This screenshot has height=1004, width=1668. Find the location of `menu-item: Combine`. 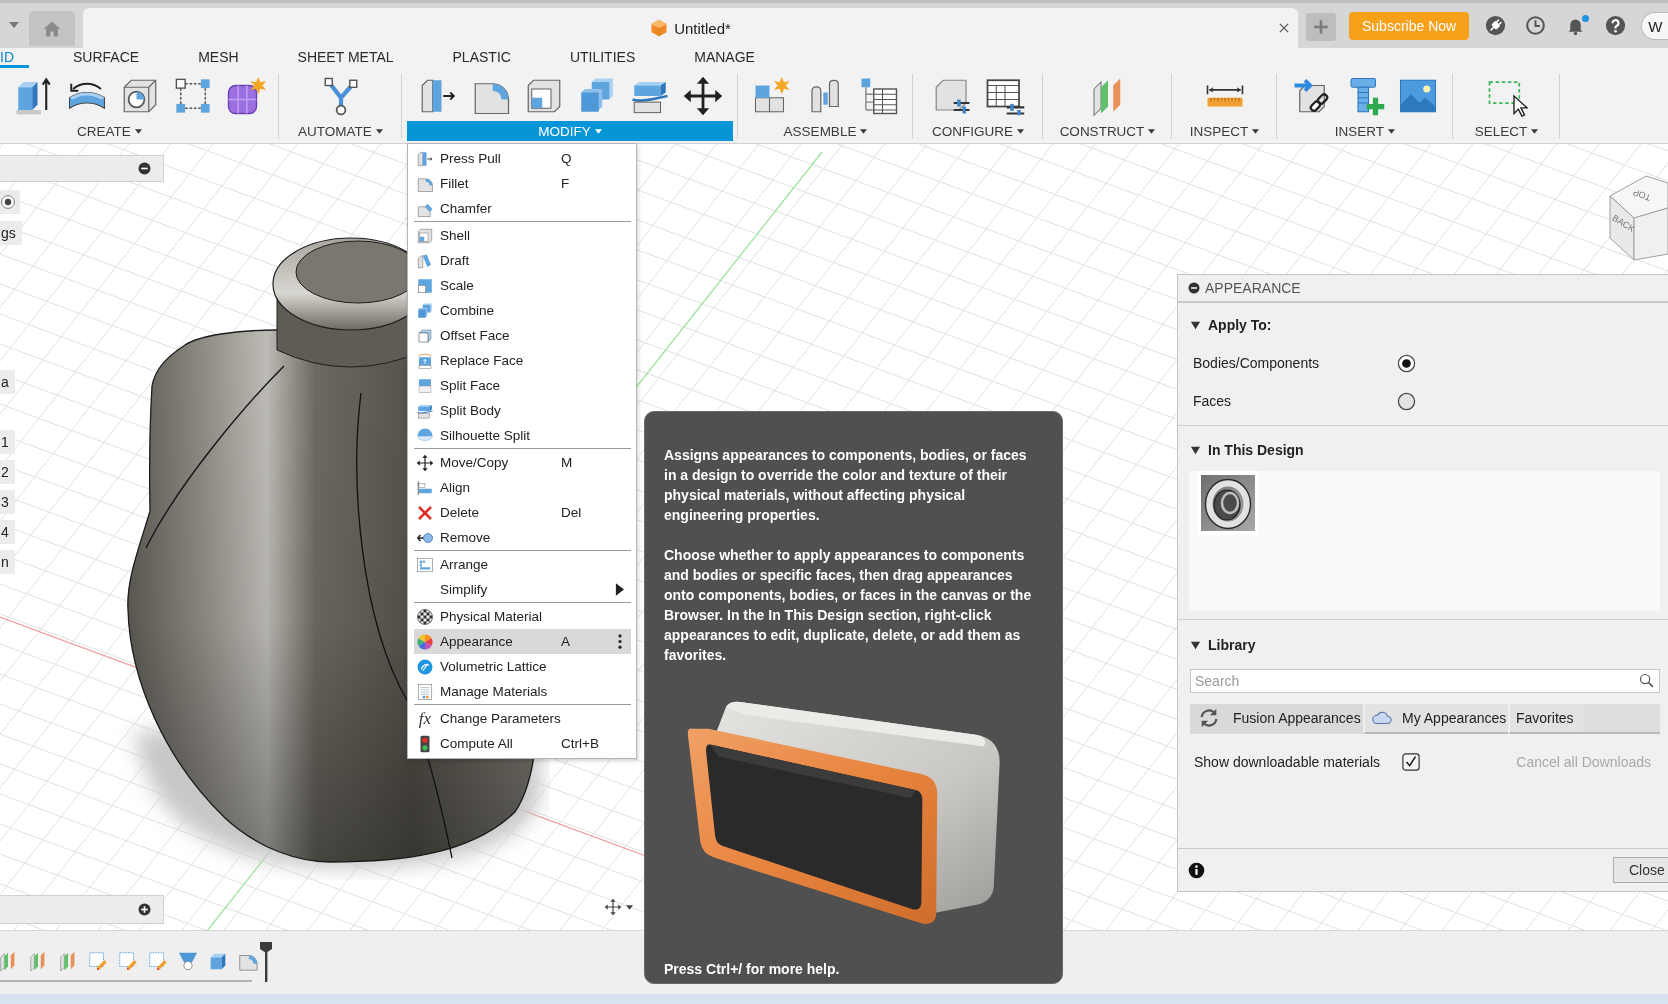

menu-item: Combine is located at coordinates (522, 310).